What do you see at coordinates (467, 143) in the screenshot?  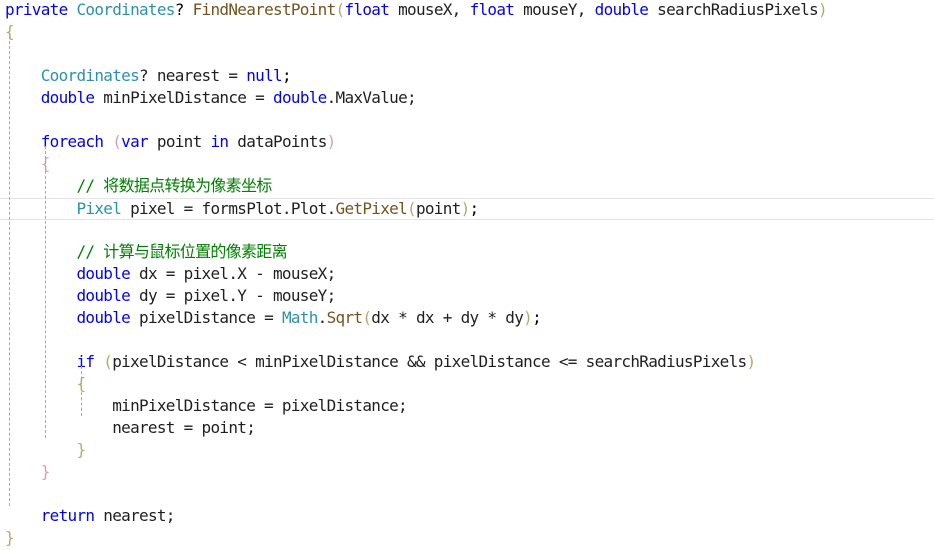 I see `code-line: foreach (var point in dataPoints)` at bounding box center [467, 143].